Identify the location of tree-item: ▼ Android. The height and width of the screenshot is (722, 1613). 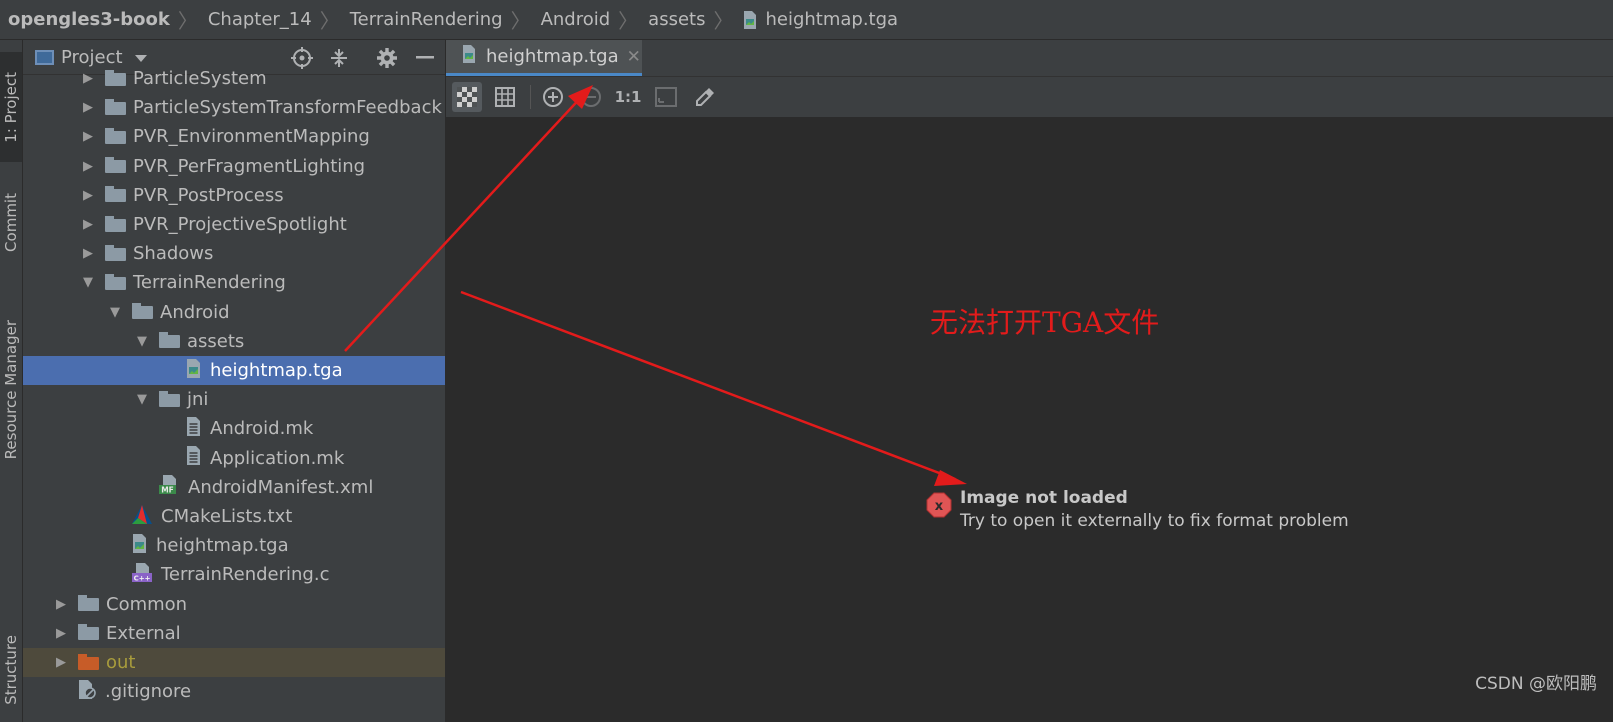
(234, 312).